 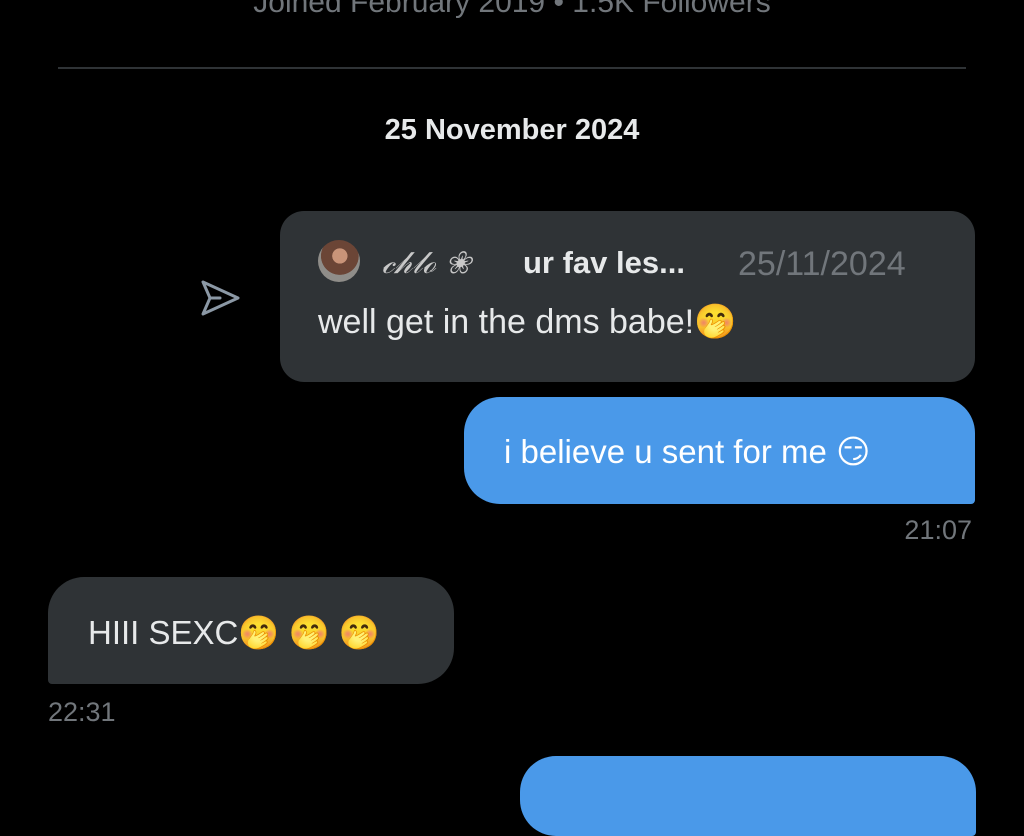 I want to click on quoted-author-name: 𝒸𝒽𝓁ℴ ❀, so click(x=426, y=263).